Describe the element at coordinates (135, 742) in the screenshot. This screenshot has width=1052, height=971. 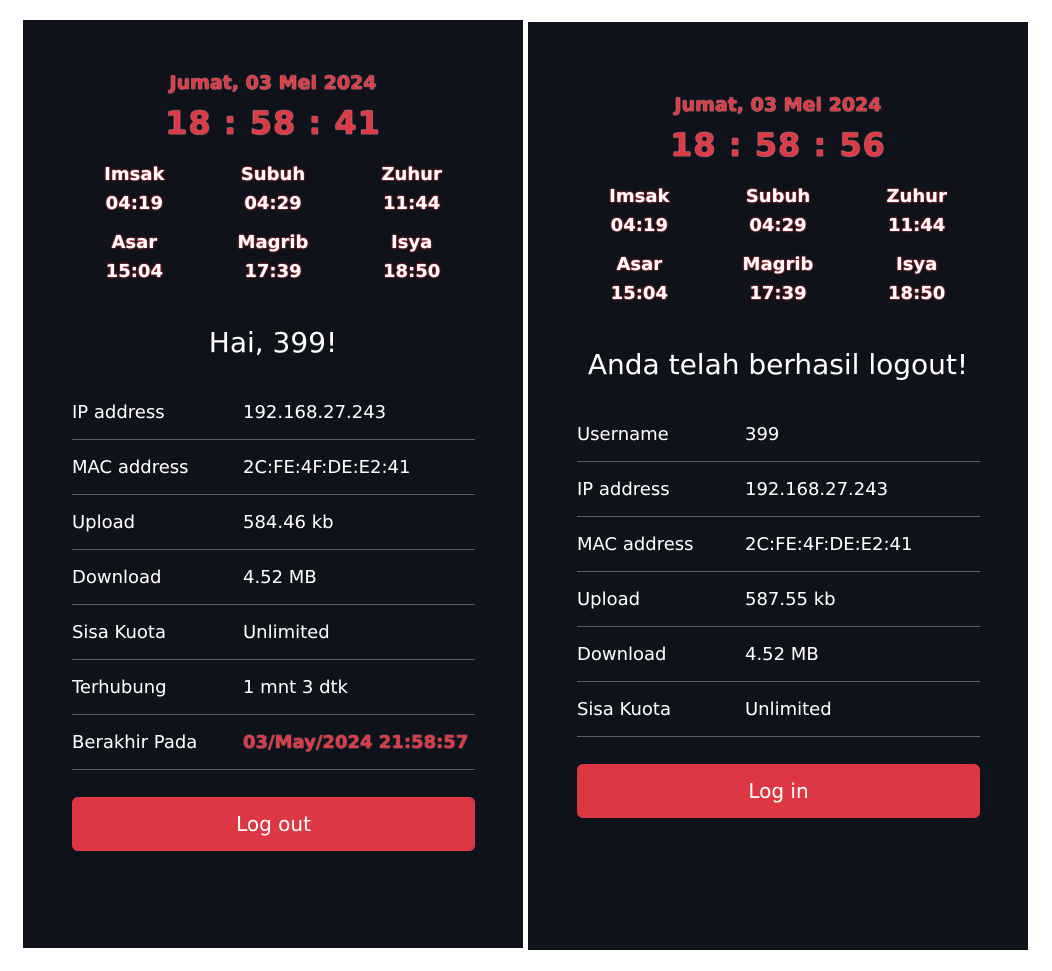
I see `row-label: Berakhir Pada` at that location.